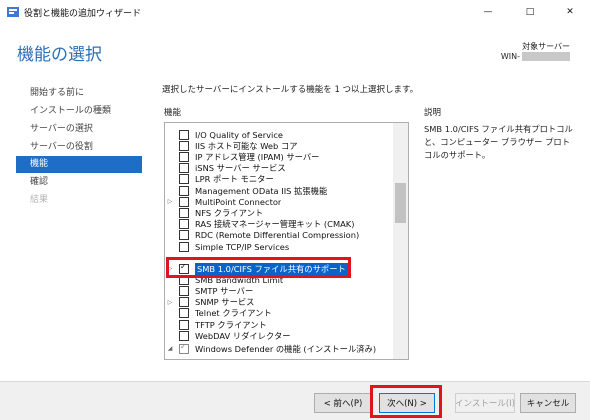  What do you see at coordinates (406, 401) in the screenshot?
I see `highlight-next-button` at bounding box center [406, 401].